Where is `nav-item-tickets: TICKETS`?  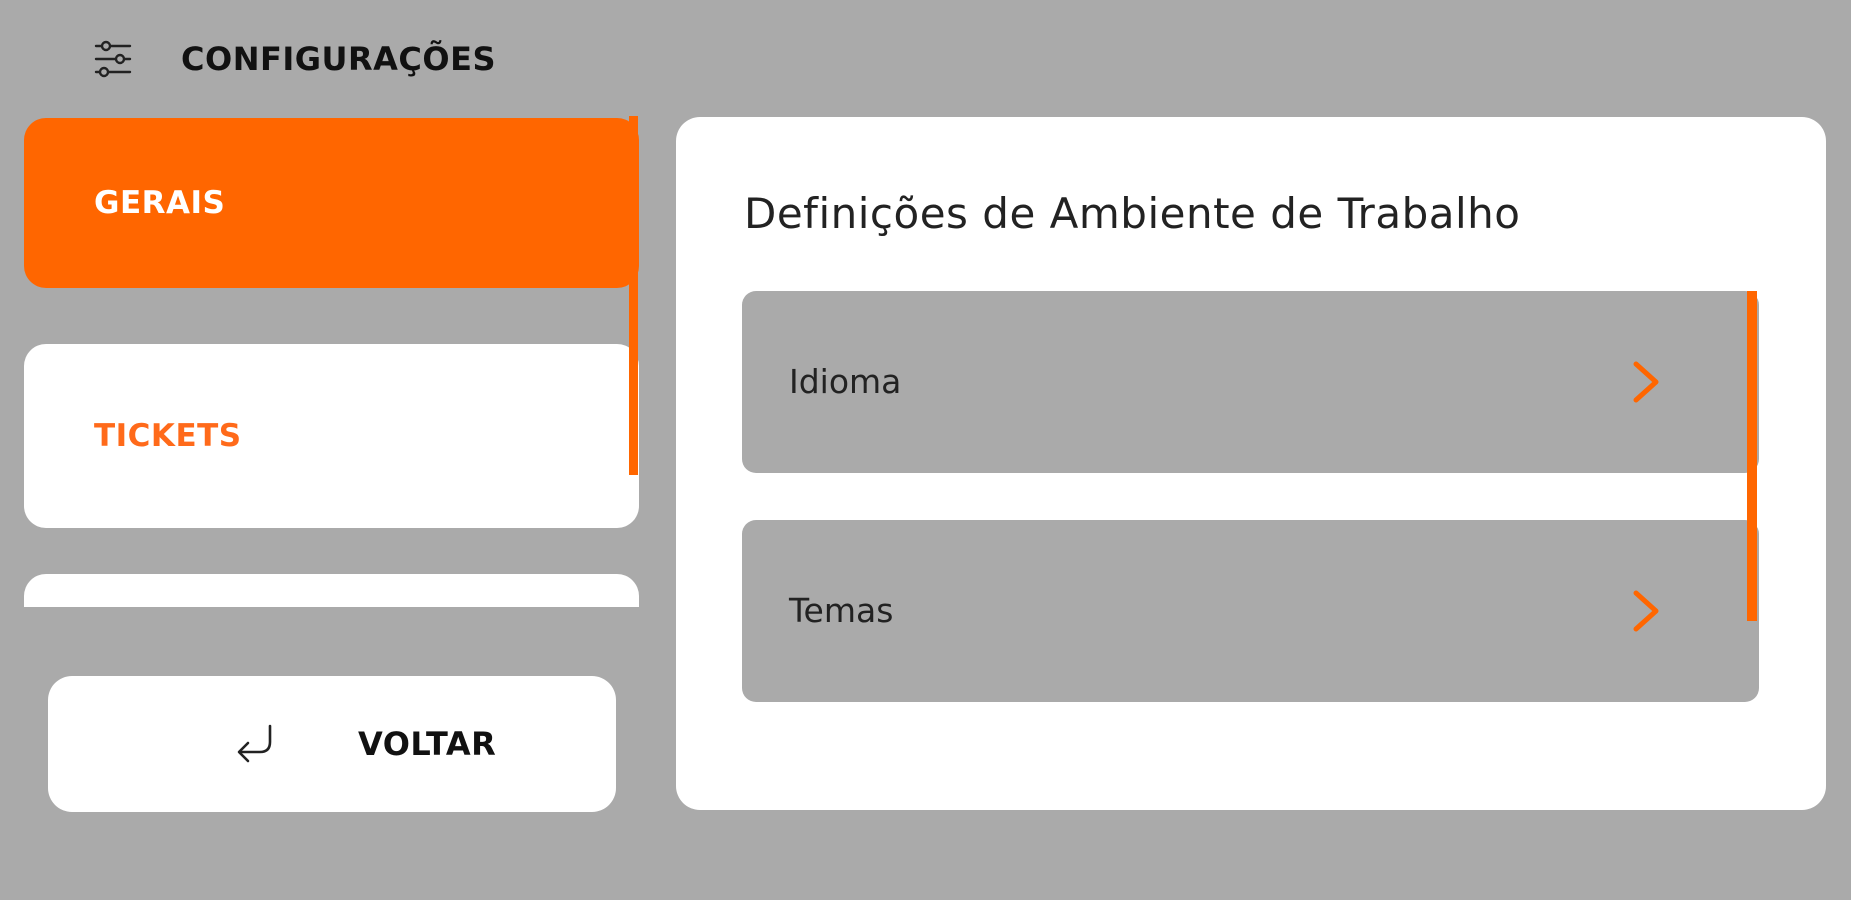 nav-item-tickets: TICKETS is located at coordinates (331, 436).